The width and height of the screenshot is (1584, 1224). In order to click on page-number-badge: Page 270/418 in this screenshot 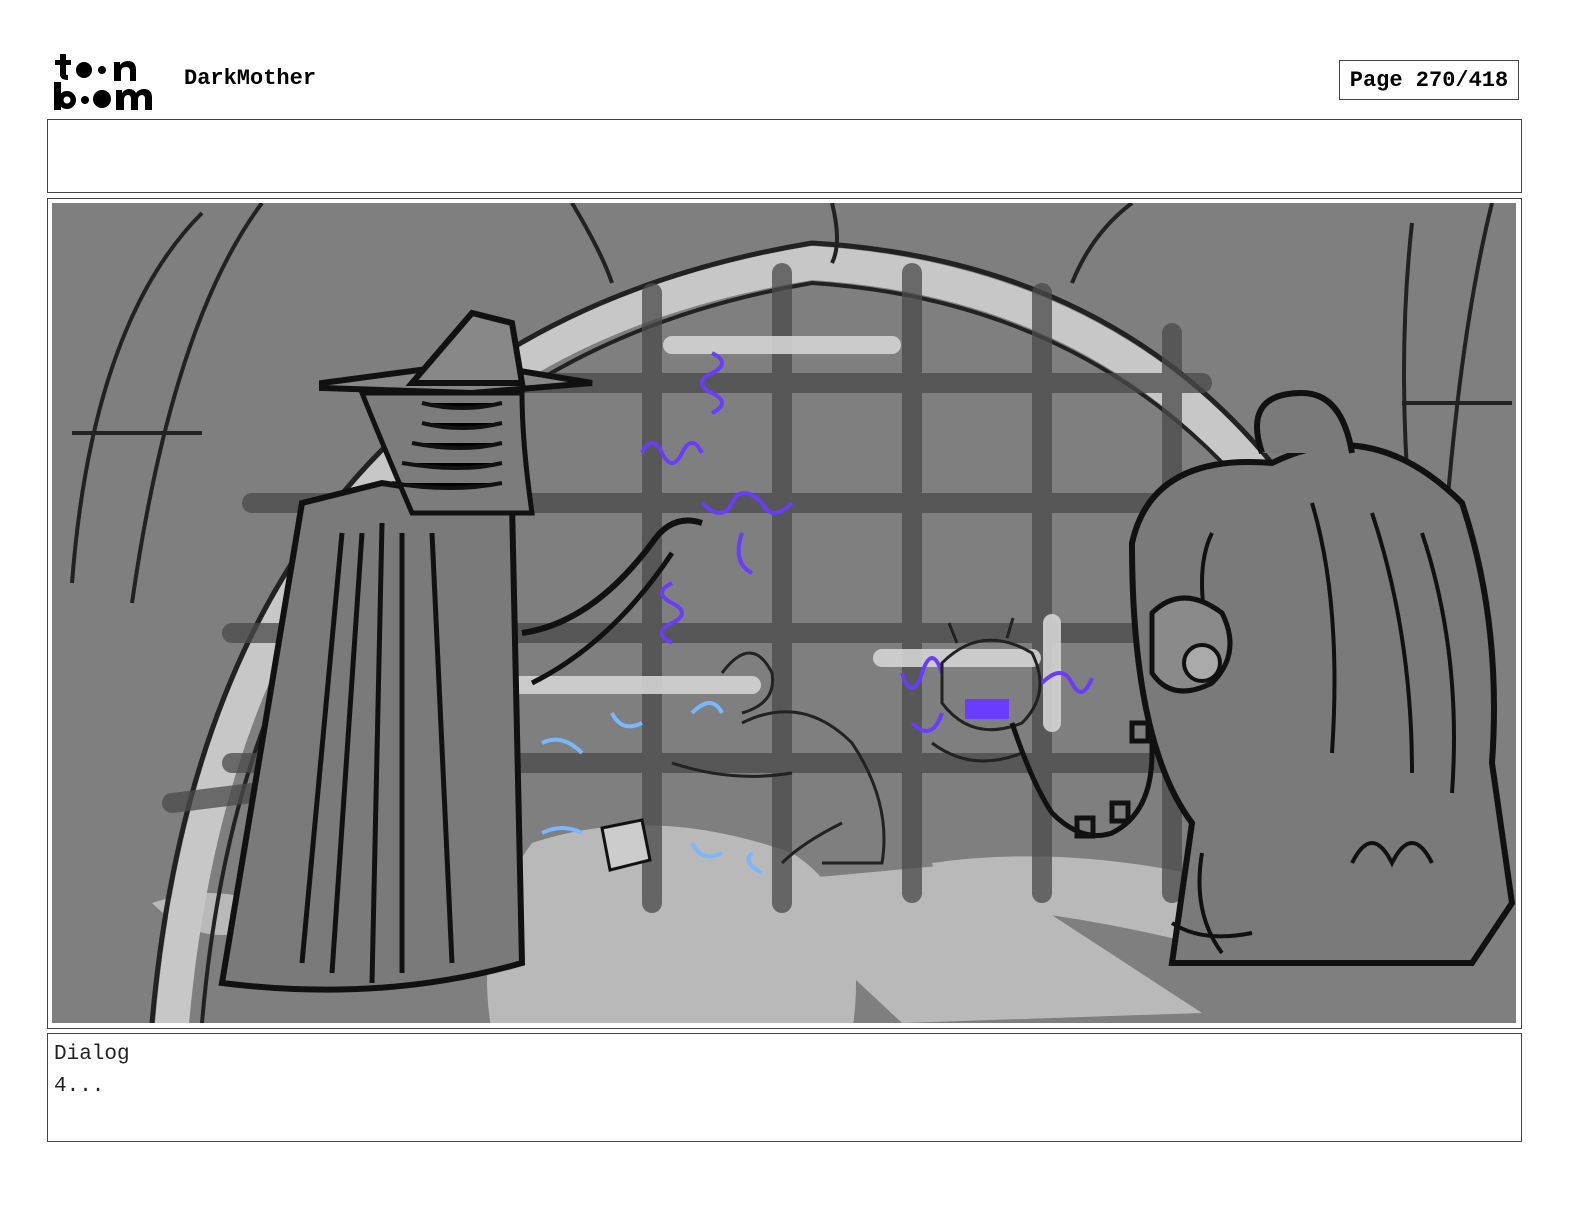, I will do `click(1429, 80)`.